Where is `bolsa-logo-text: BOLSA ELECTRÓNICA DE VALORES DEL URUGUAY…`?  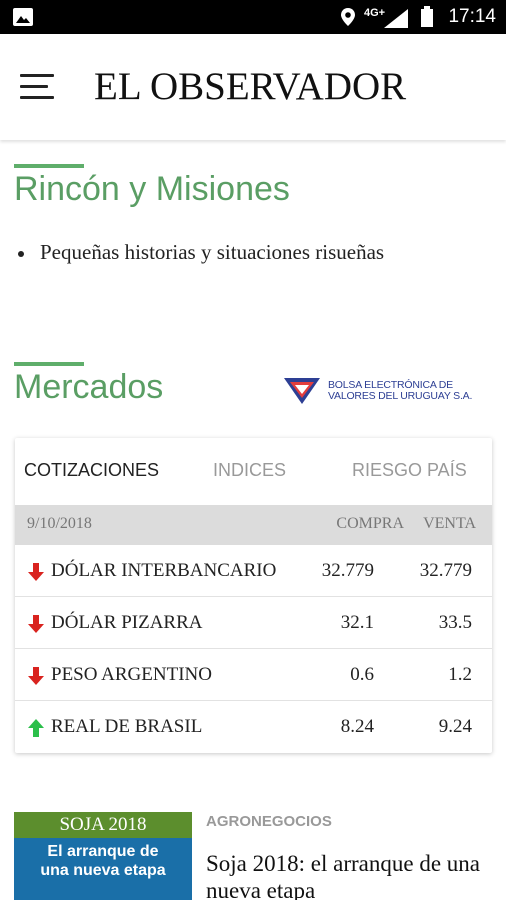 bolsa-logo-text: BOLSA ELECTRÓNICA DE VALORES DEL URUGUAY… is located at coordinates (400, 390).